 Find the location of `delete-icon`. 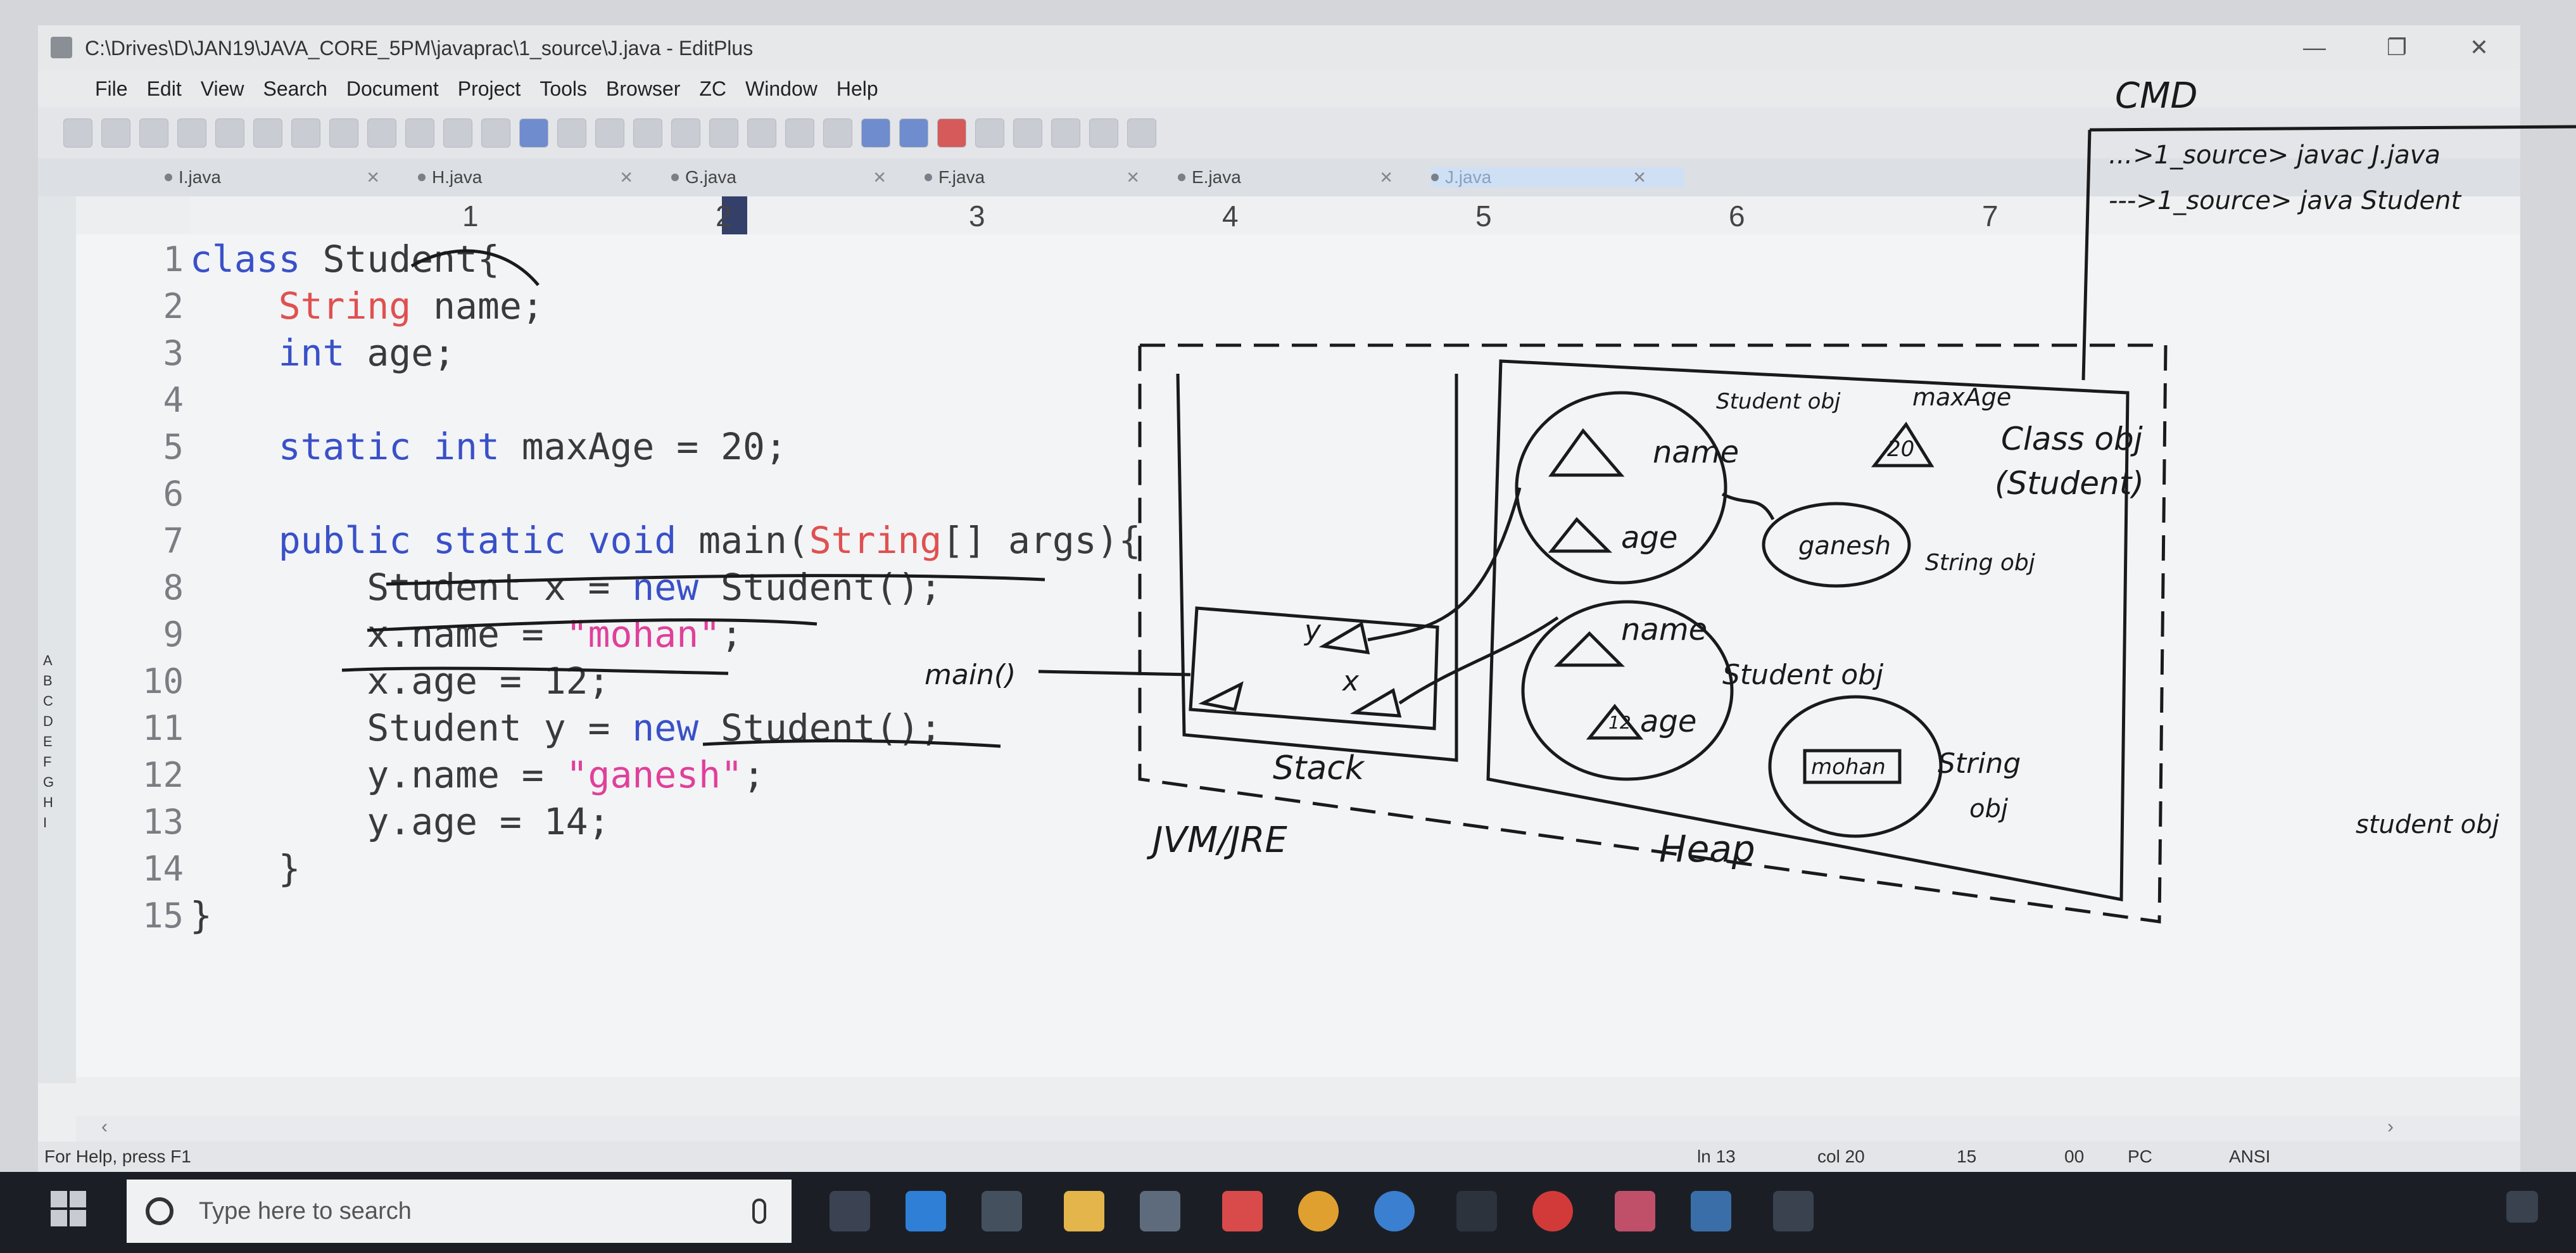

delete-icon is located at coordinates (495, 133).